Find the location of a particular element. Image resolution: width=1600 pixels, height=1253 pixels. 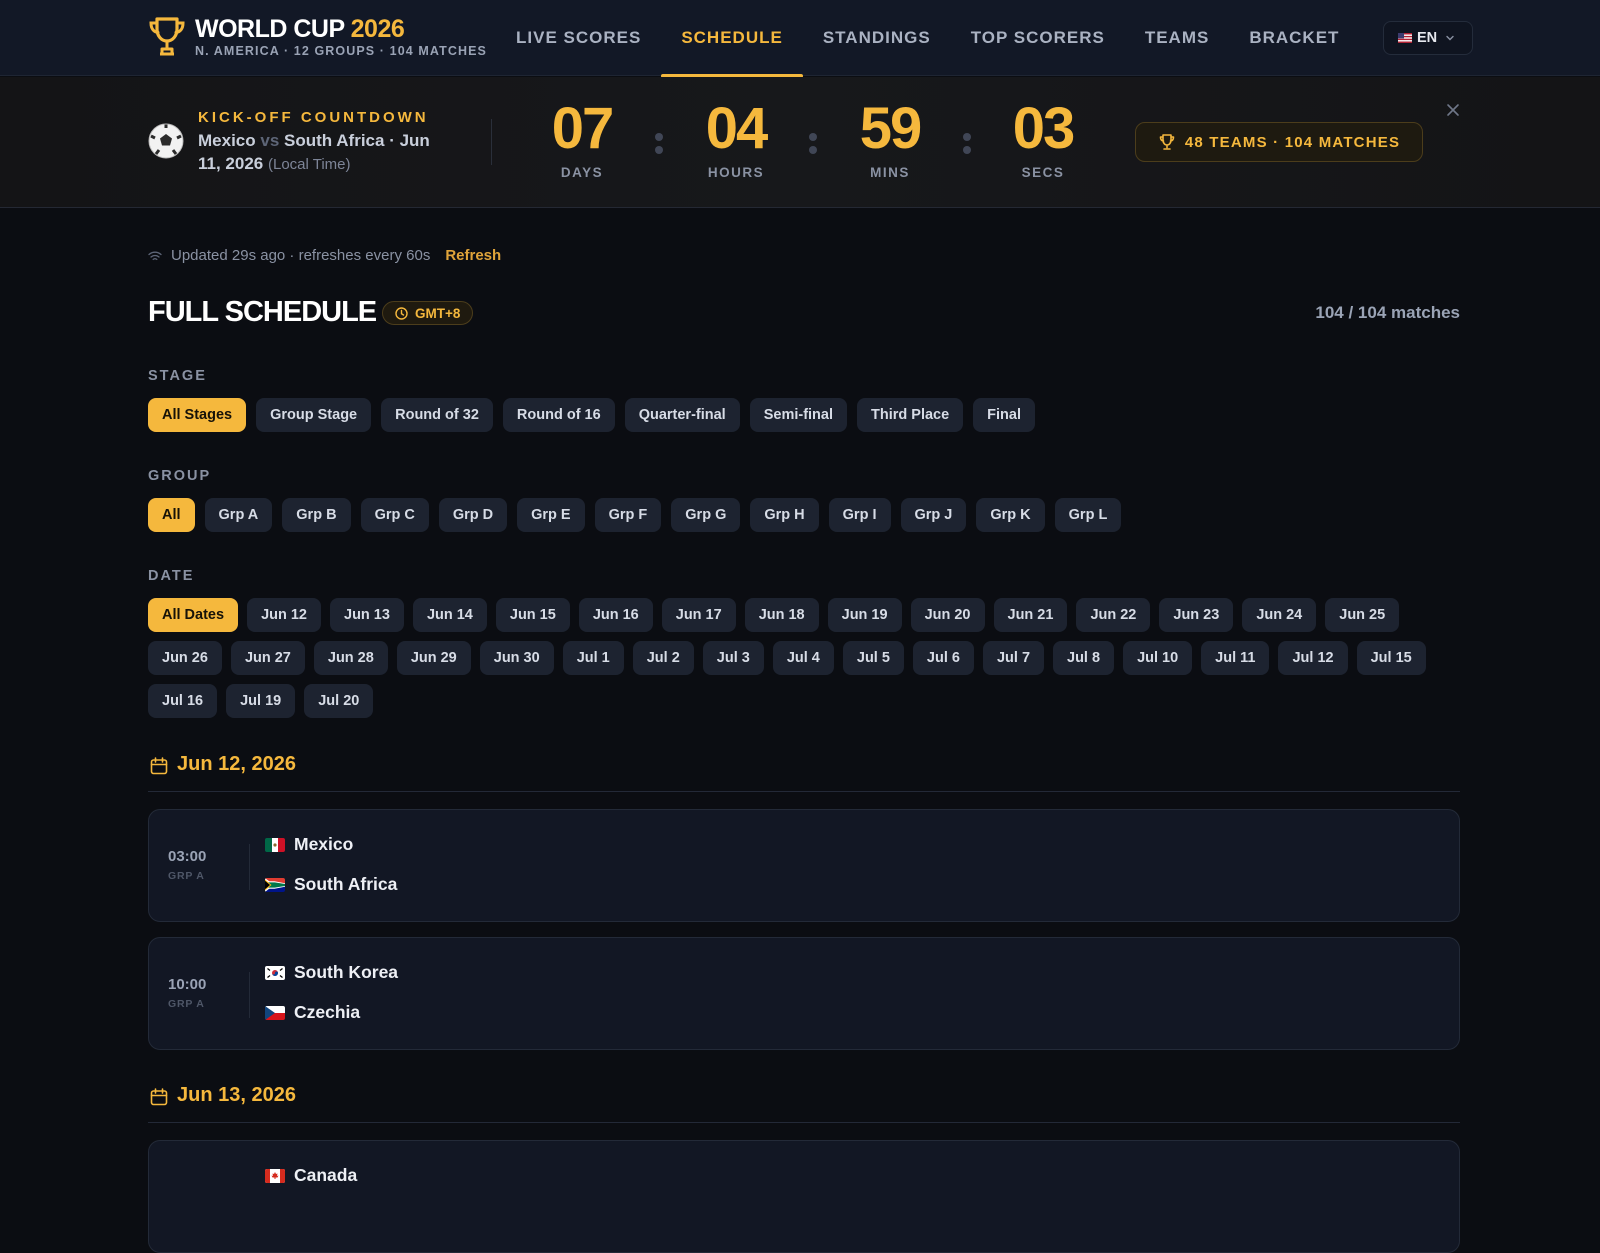

match-card: 03:00 GRP A Mexico South Africa is located at coordinates (804, 865).